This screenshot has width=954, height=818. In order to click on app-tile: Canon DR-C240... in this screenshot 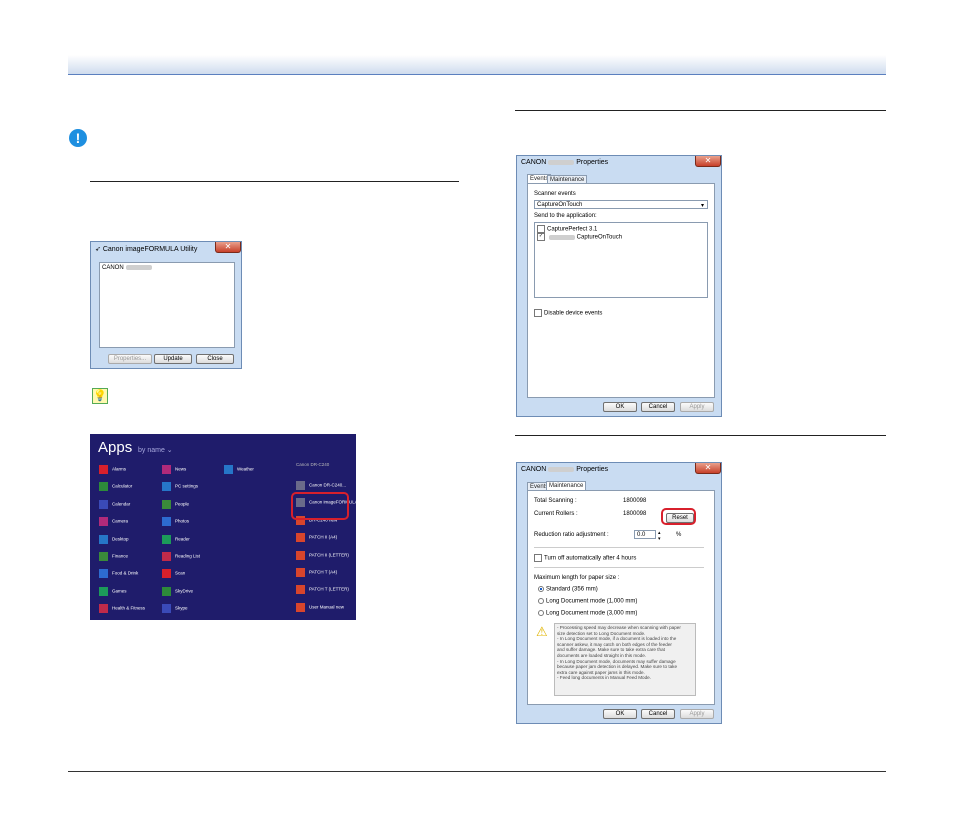, I will do `click(321, 485)`.